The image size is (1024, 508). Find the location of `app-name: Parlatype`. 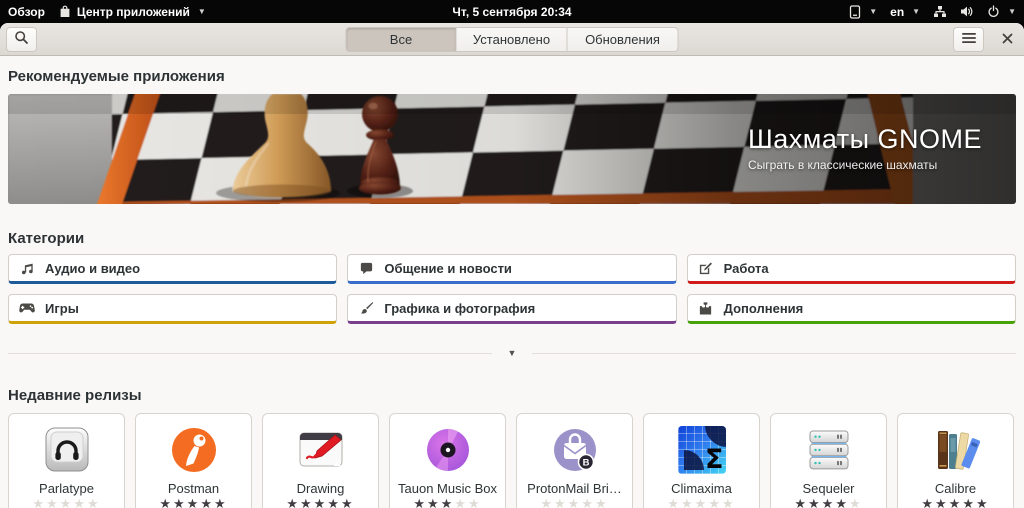

app-name: Parlatype is located at coordinates (66, 488).